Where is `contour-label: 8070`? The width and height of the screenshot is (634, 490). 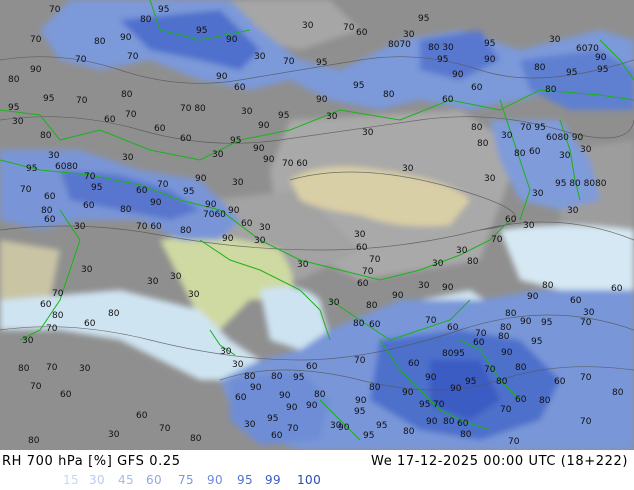
contour-label: 8070 is located at coordinates (399, 45).